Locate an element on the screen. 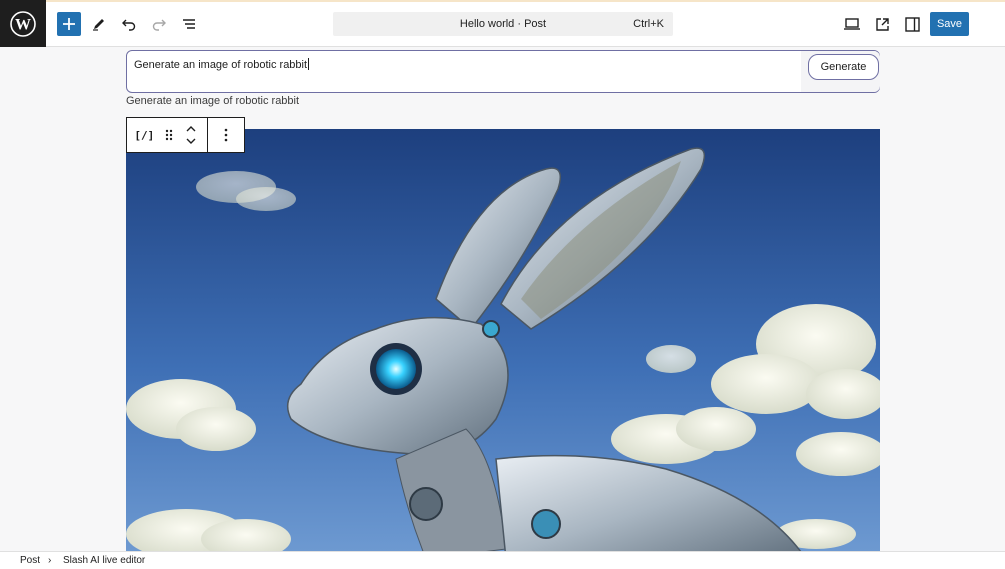 The width and height of the screenshot is (1005, 569). move-buttons is located at coordinates (192, 135).